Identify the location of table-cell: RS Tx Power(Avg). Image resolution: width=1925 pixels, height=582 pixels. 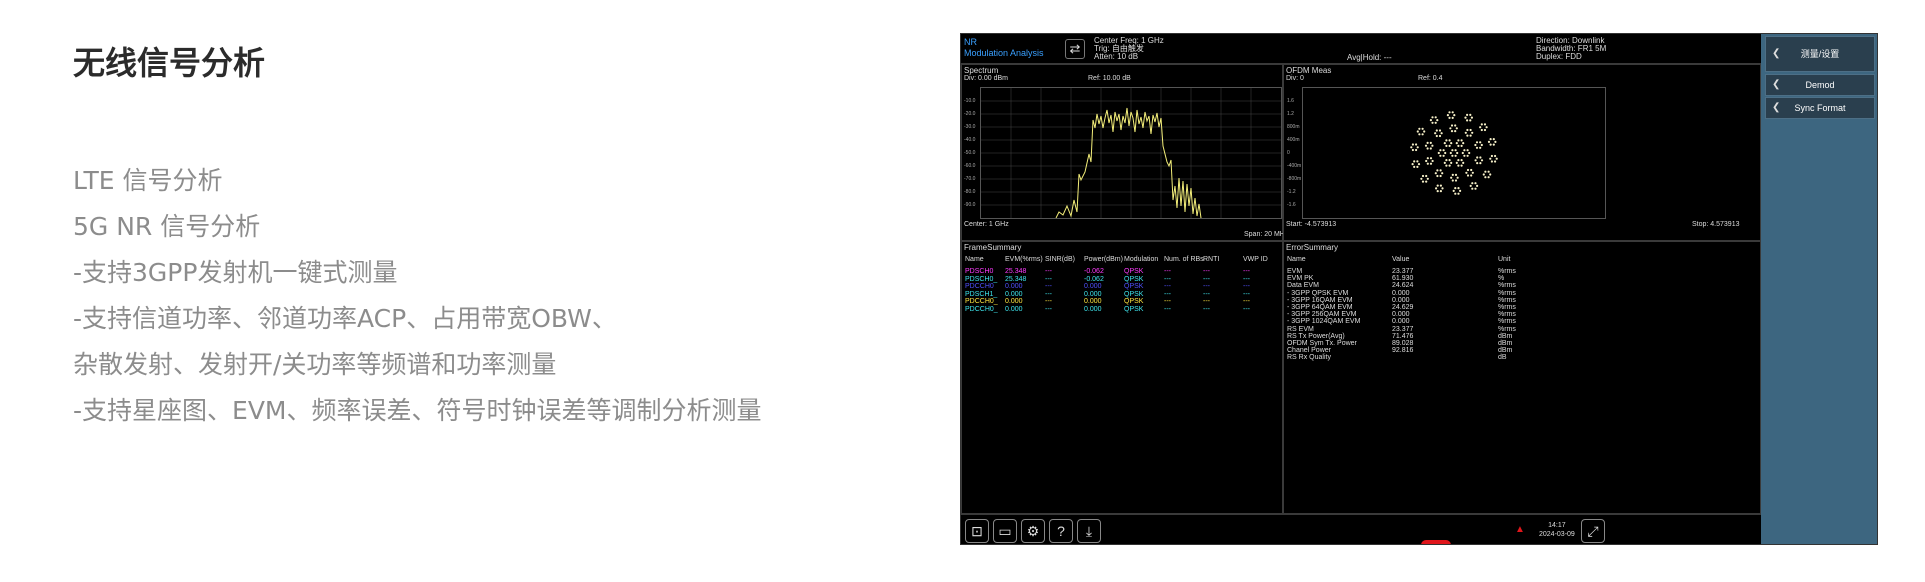
(1316, 336).